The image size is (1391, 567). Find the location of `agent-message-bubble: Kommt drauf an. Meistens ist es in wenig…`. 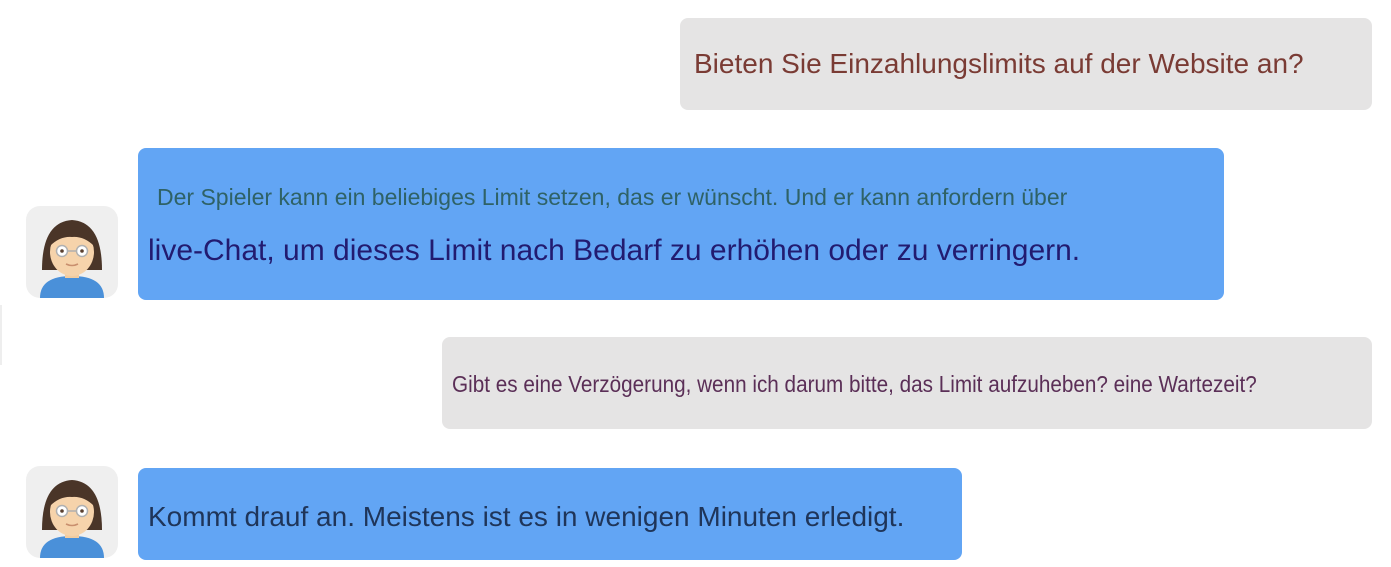

agent-message-bubble: Kommt drauf an. Meistens ist es in wenig… is located at coordinates (550, 514).